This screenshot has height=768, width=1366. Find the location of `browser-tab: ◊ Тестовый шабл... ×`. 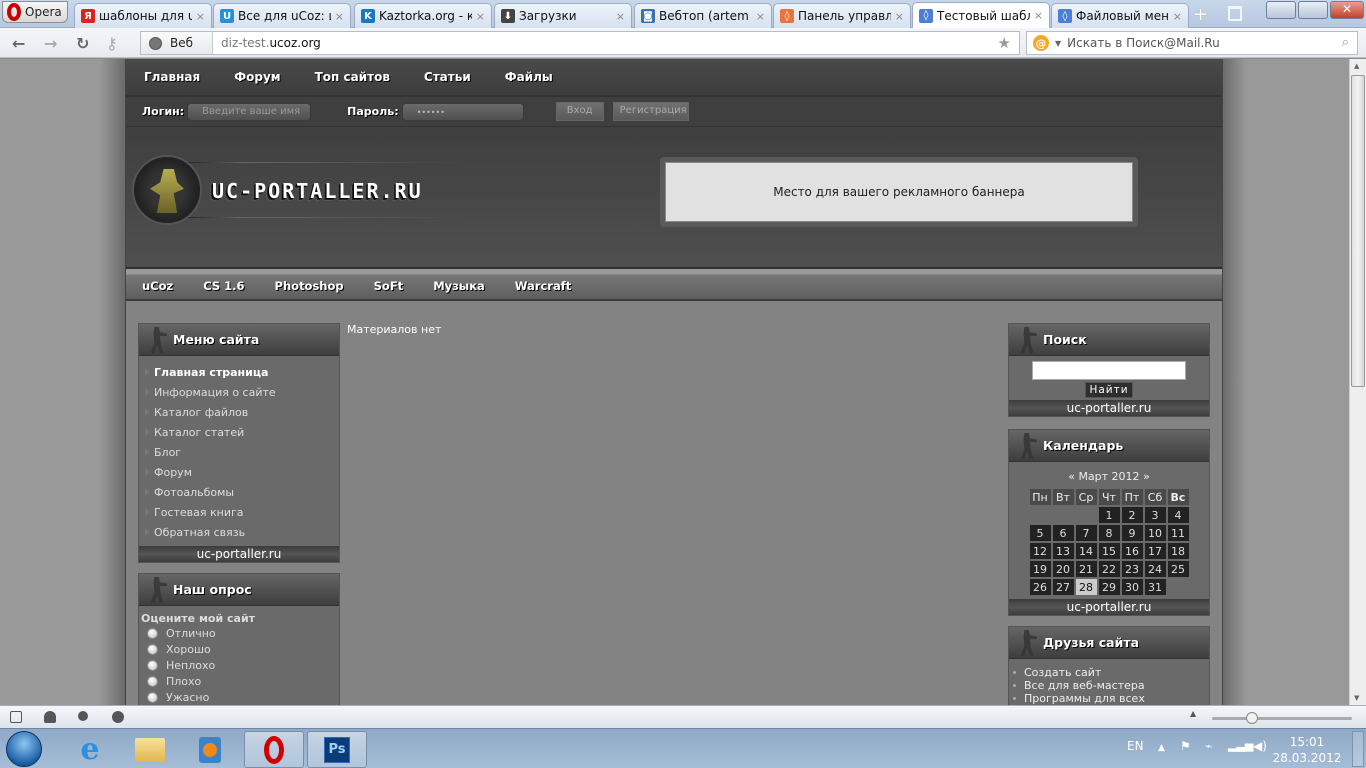

browser-tab: ◊ Тестовый шабл... × is located at coordinates (981, 15).